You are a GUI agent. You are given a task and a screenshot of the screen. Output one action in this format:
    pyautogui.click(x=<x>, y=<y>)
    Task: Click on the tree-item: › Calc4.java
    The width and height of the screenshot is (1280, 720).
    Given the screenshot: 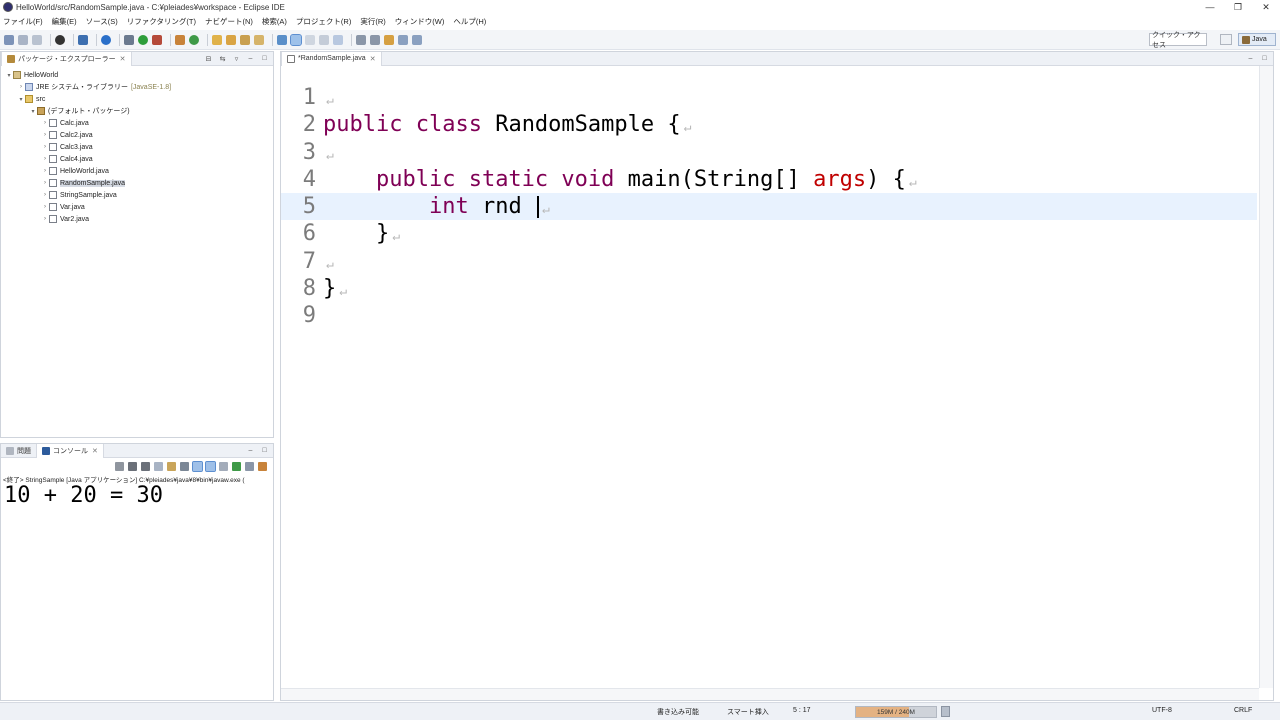 What is the action you would take?
    pyautogui.click(x=137, y=159)
    